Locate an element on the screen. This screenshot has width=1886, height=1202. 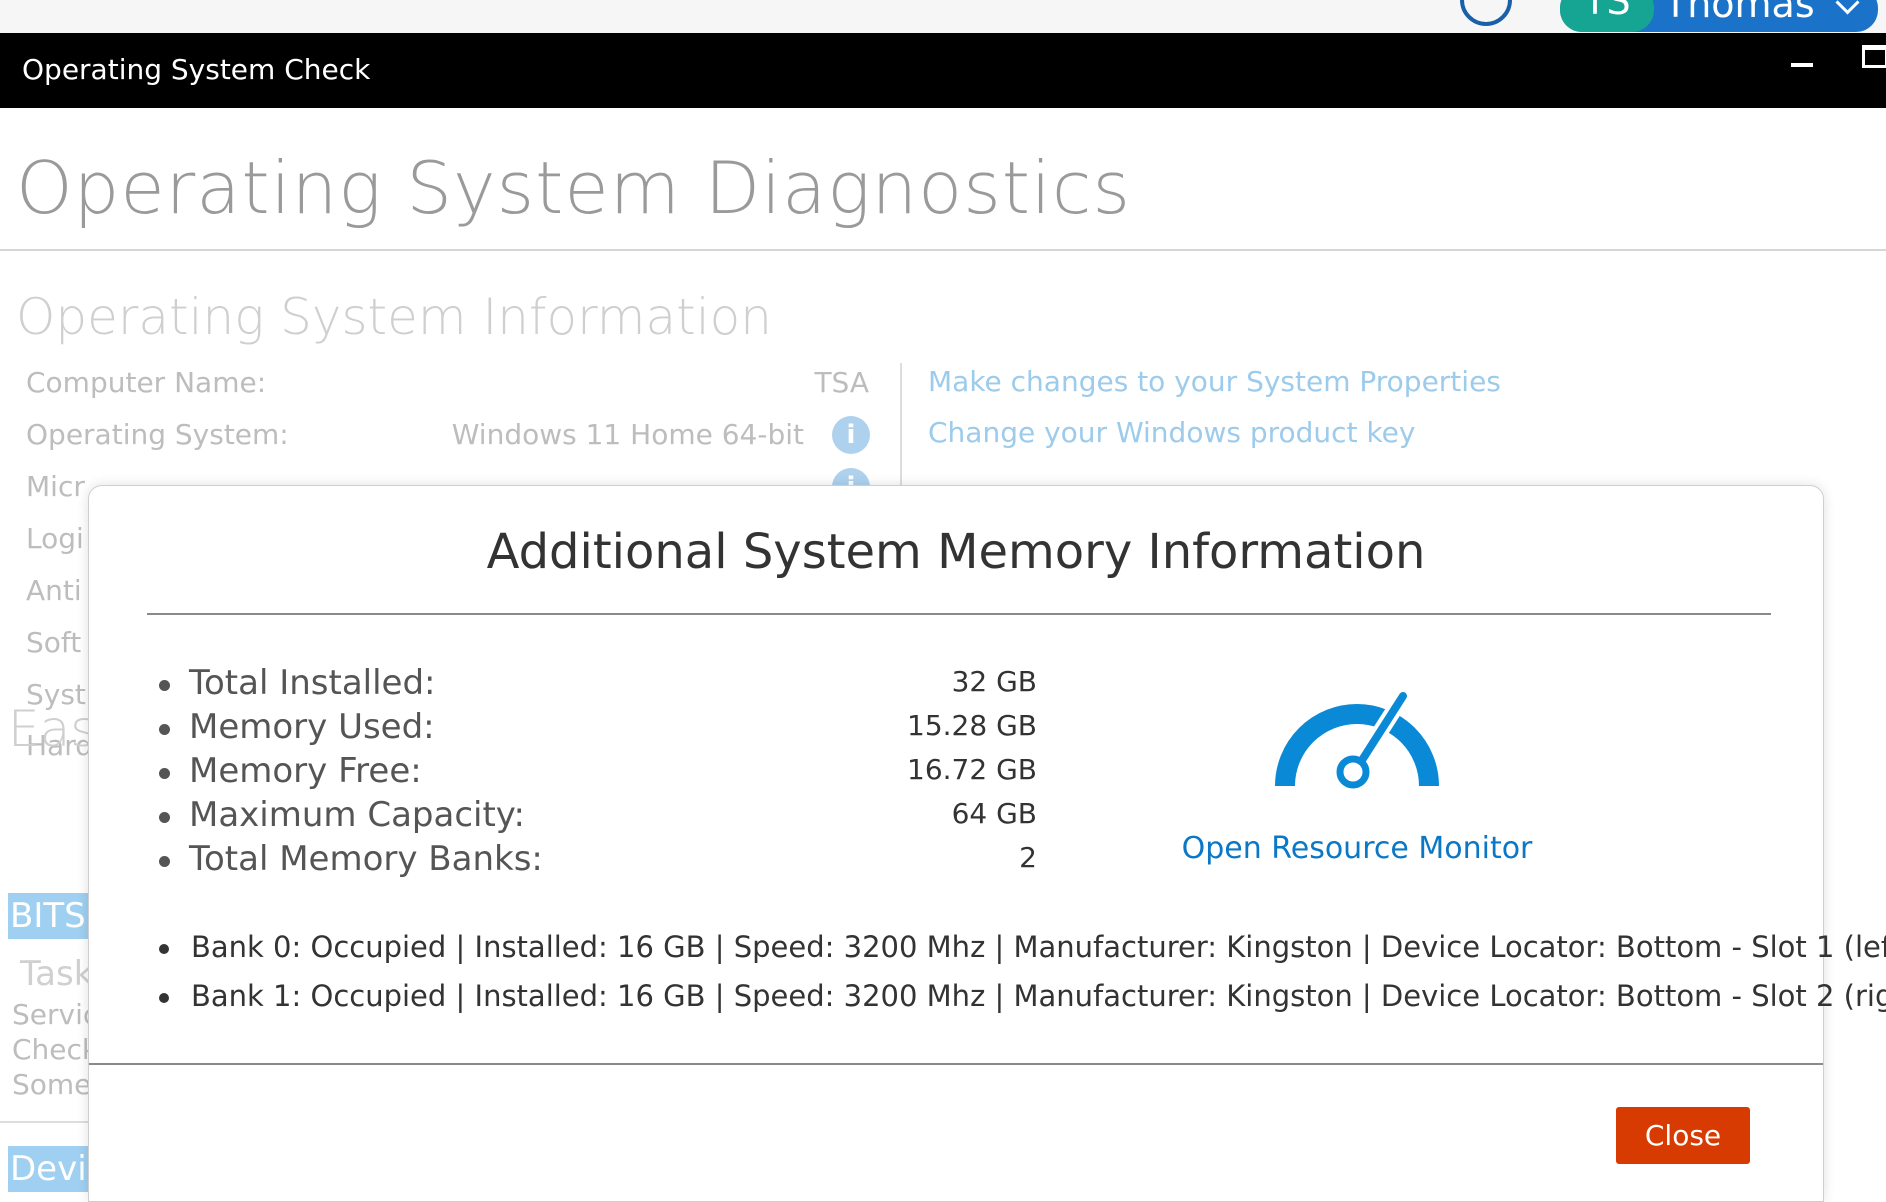
modal-divider is located at coordinates (959, 614).